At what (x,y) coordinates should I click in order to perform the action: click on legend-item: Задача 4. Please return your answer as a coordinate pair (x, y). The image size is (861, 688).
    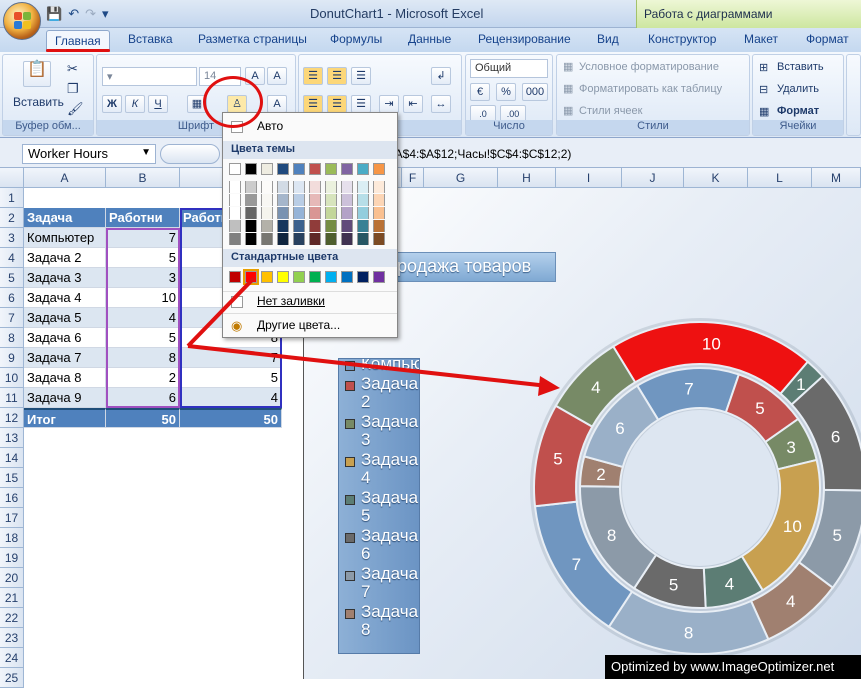
    Looking at the image, I should click on (379, 469).